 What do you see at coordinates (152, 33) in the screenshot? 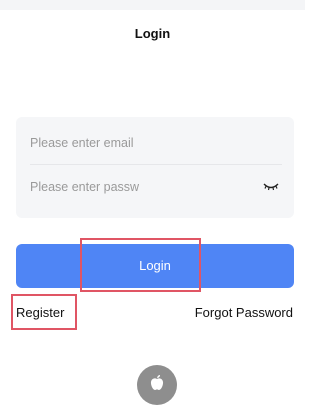
I see `page-title: Login` at bounding box center [152, 33].